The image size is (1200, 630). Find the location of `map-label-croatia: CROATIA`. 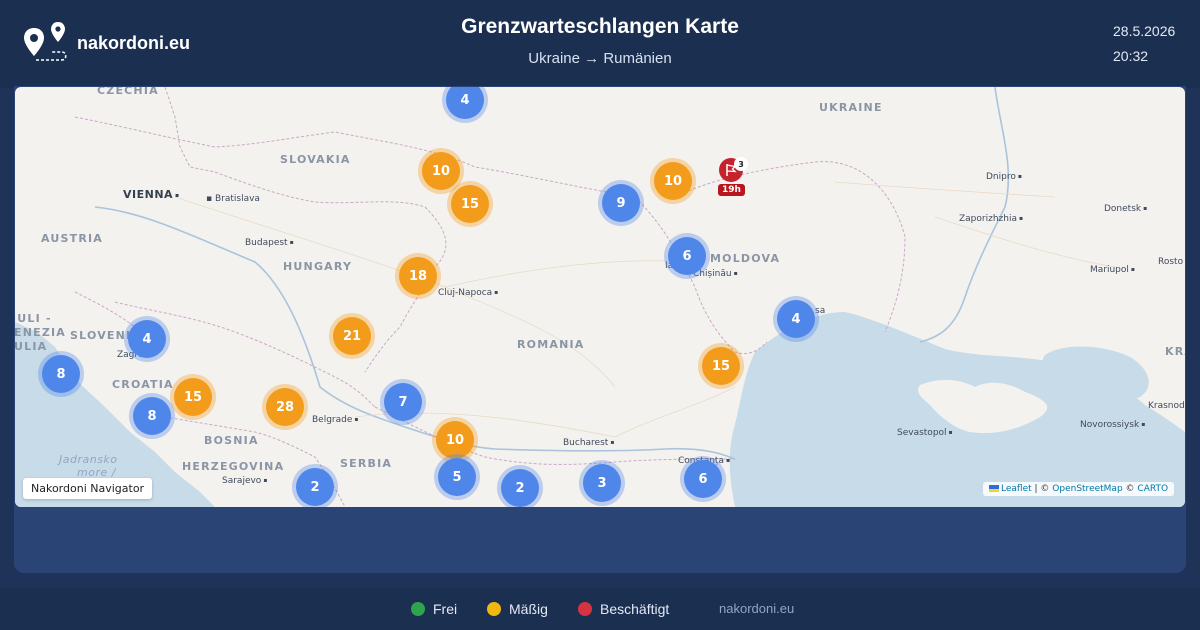

map-label-croatia: CROATIA is located at coordinates (143, 384).